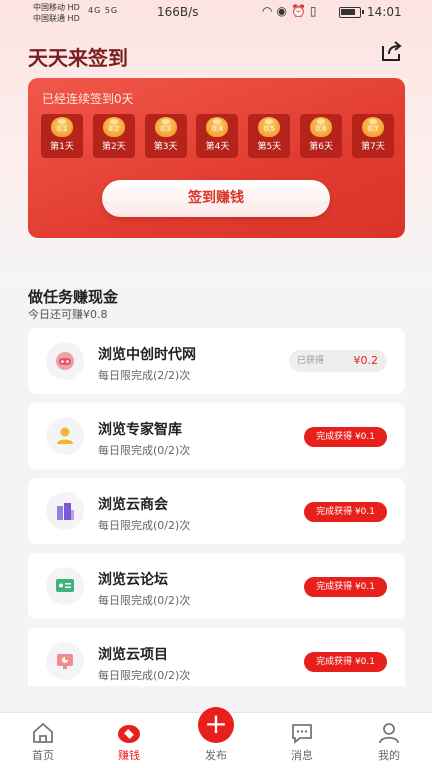  I want to click on task-card: 浏览中创时代网 每日限完成(2/2)次 已获得 ¥0.2, so click(216, 361).